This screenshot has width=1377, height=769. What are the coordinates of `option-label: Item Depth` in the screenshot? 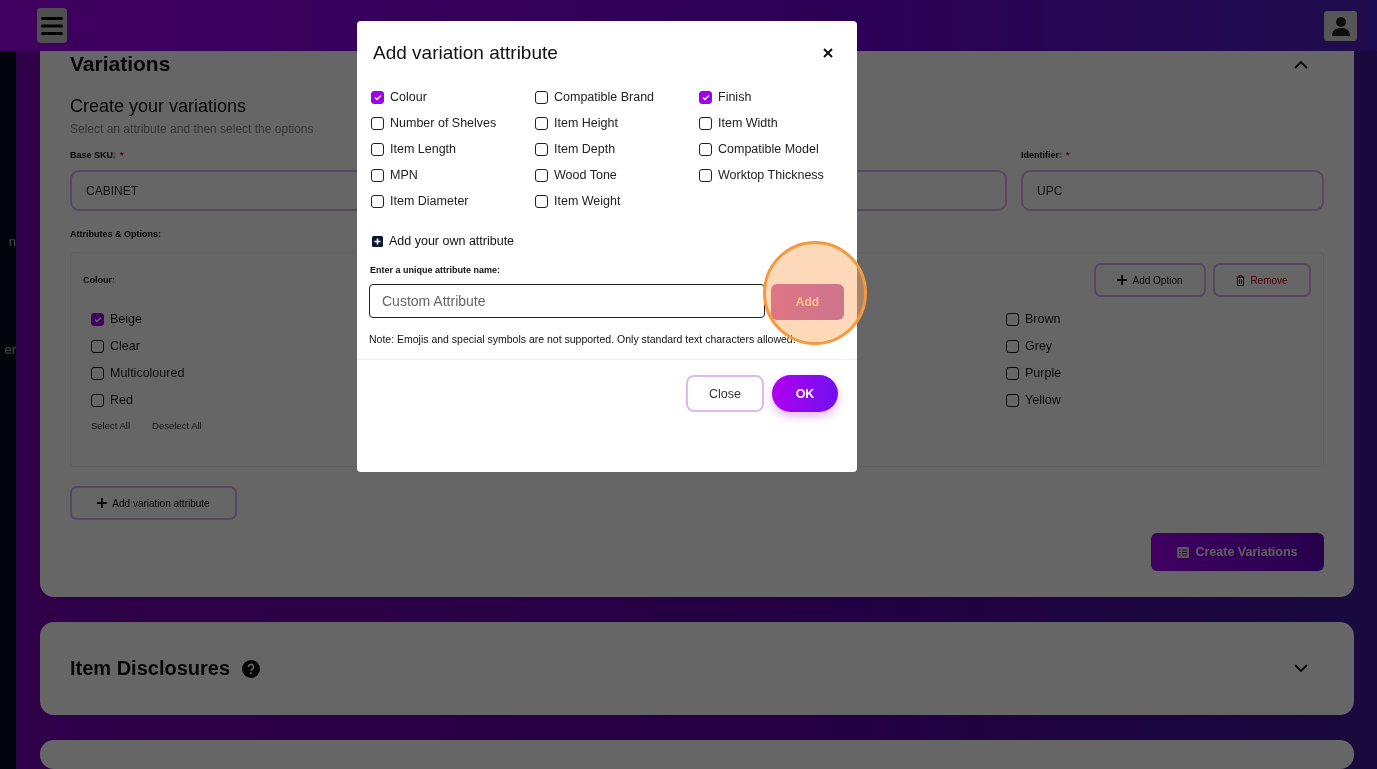 It's located at (585, 149).